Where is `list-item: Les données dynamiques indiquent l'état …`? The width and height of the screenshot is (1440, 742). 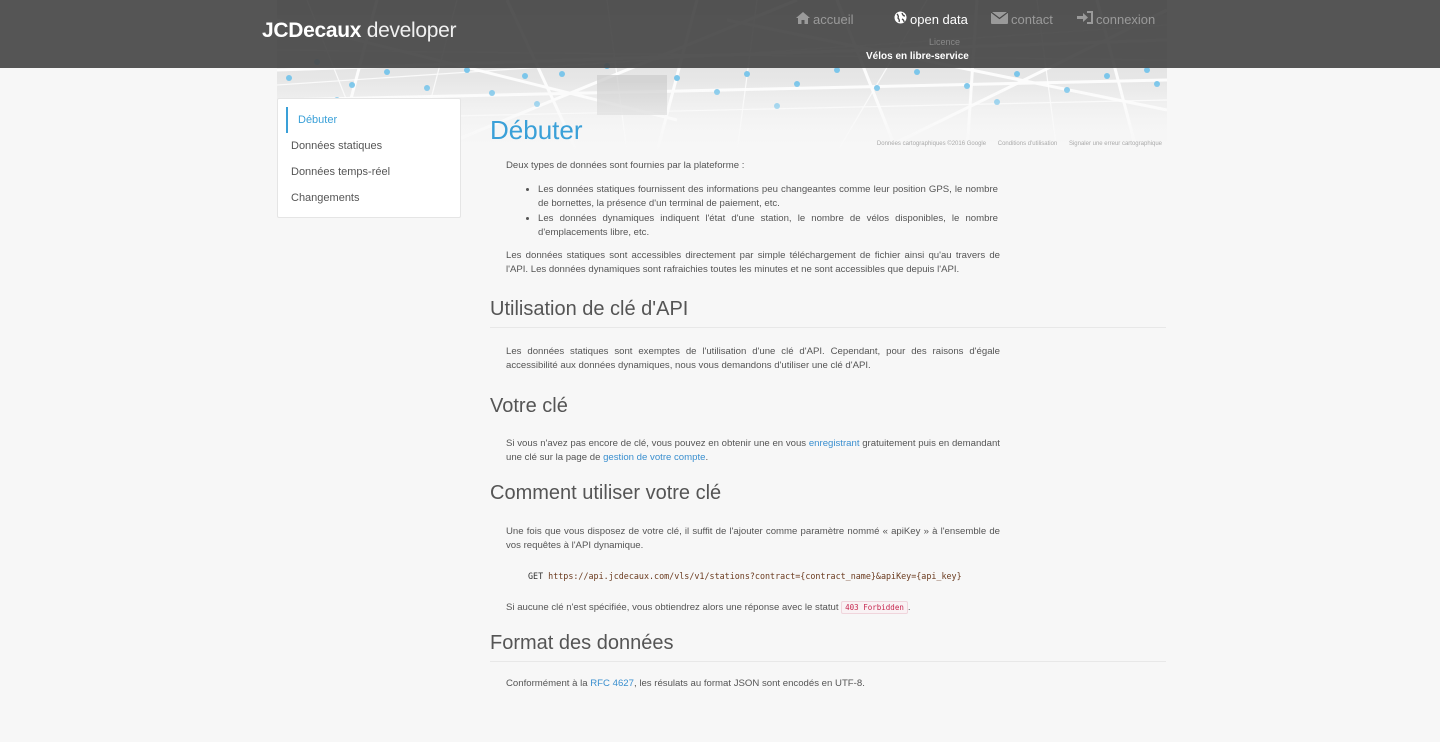 list-item: Les données dynamiques indiquent l'état … is located at coordinates (768, 226).